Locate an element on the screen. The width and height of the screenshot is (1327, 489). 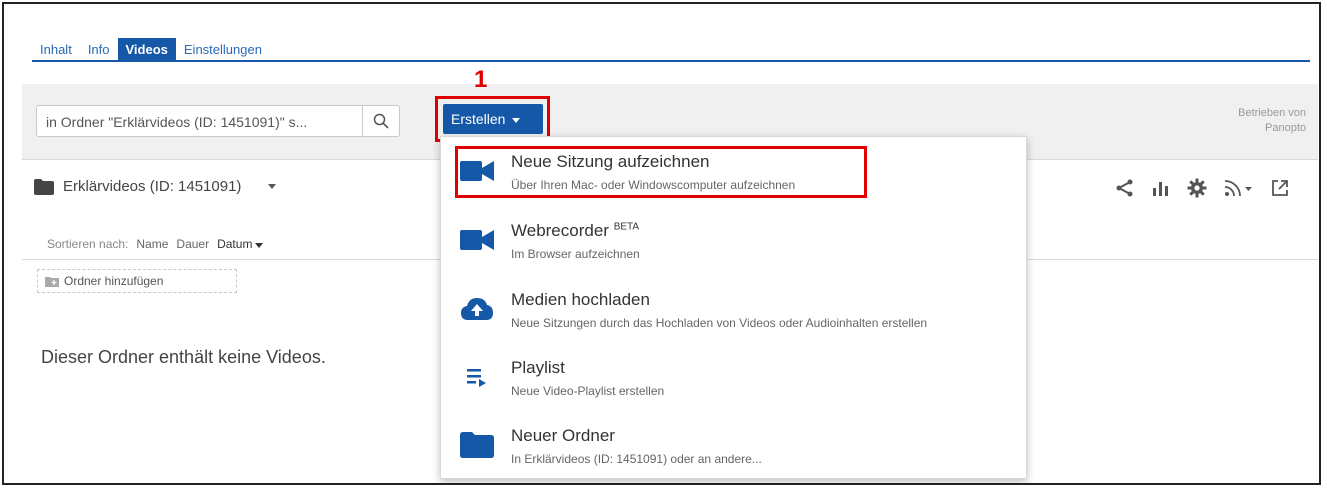
folder-selector: Erklärvideos (ID: 1451091) is located at coordinates (155, 186).